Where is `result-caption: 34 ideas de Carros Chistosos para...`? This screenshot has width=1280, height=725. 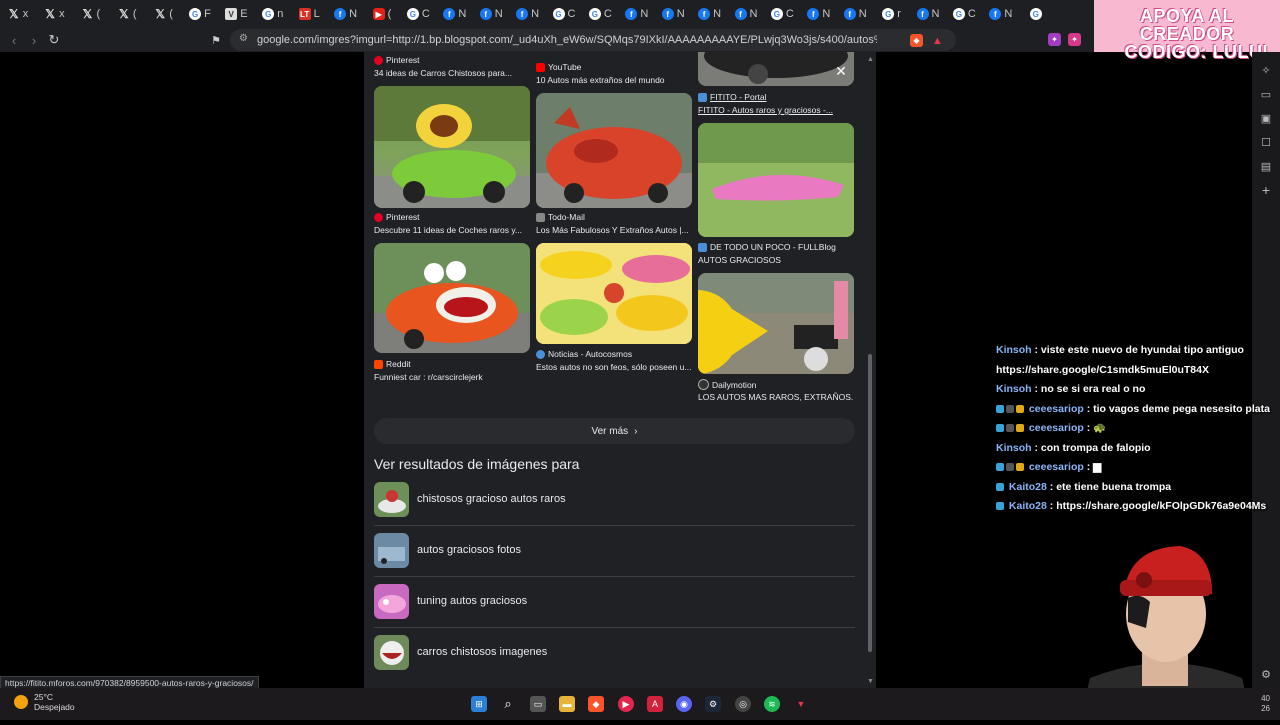
result-caption: 34 ideas de Carros Chistosos para... is located at coordinates (452, 73).